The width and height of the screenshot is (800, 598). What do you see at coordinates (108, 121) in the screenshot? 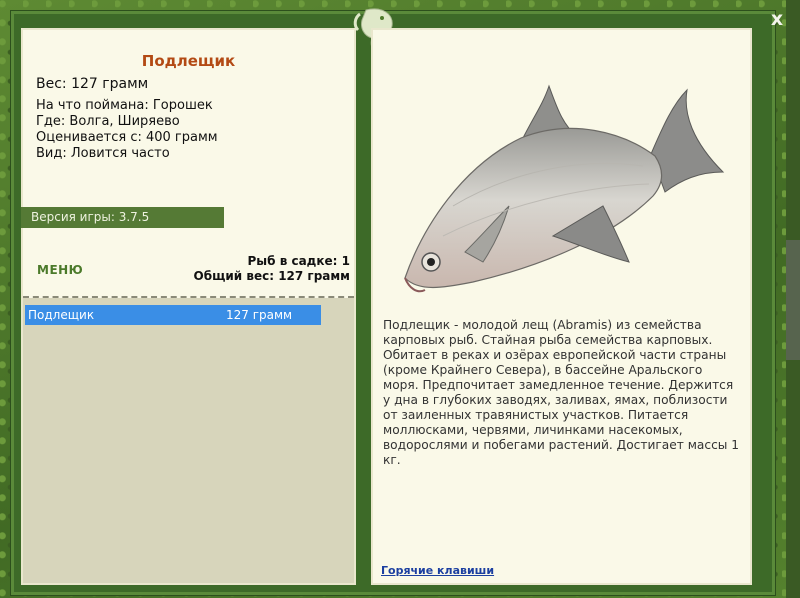
I see `fish-location: Где: Волга, Ширяево` at bounding box center [108, 121].